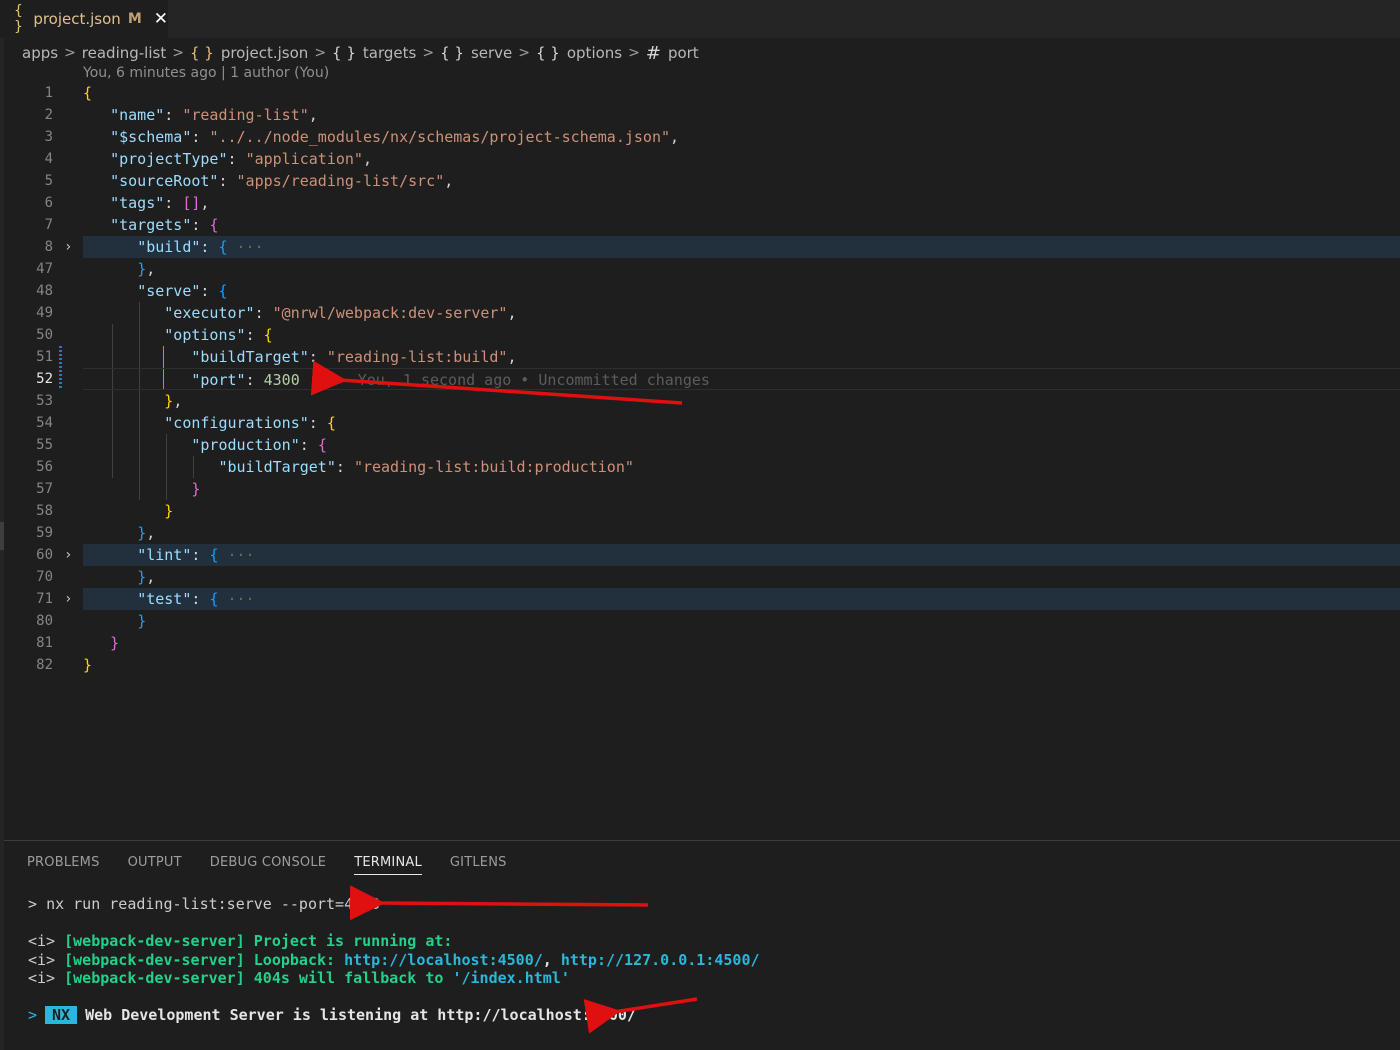  Describe the element at coordinates (61, 1015) in the screenshot. I see `nx-badge: NX` at that location.